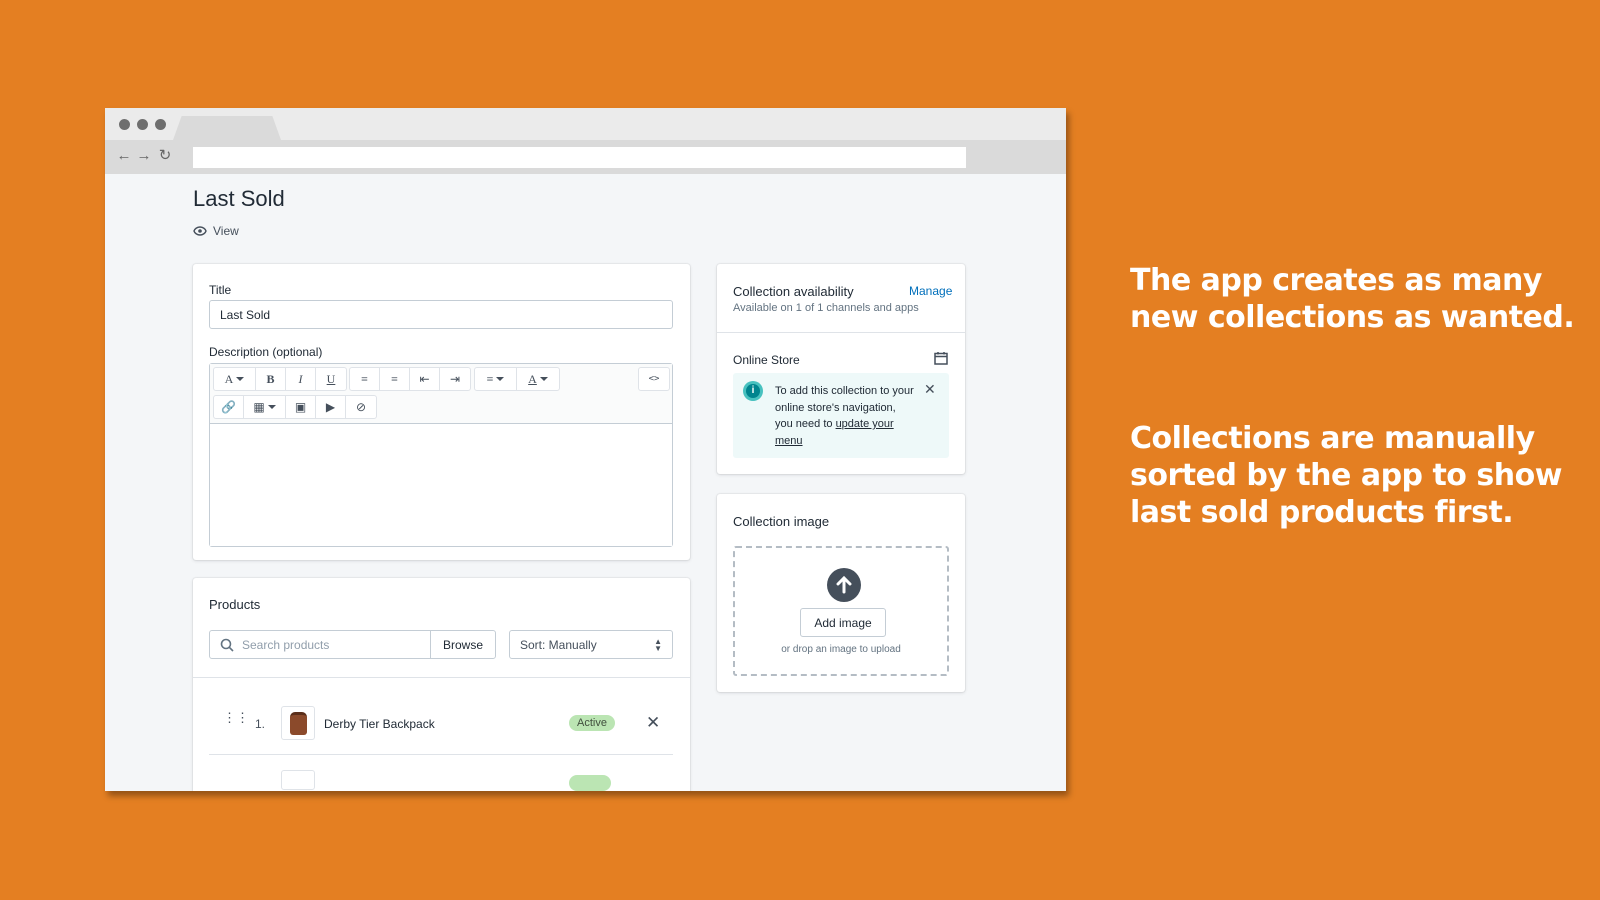 This screenshot has height=900, width=1600. I want to click on code-view-icon: <>, so click(654, 379).